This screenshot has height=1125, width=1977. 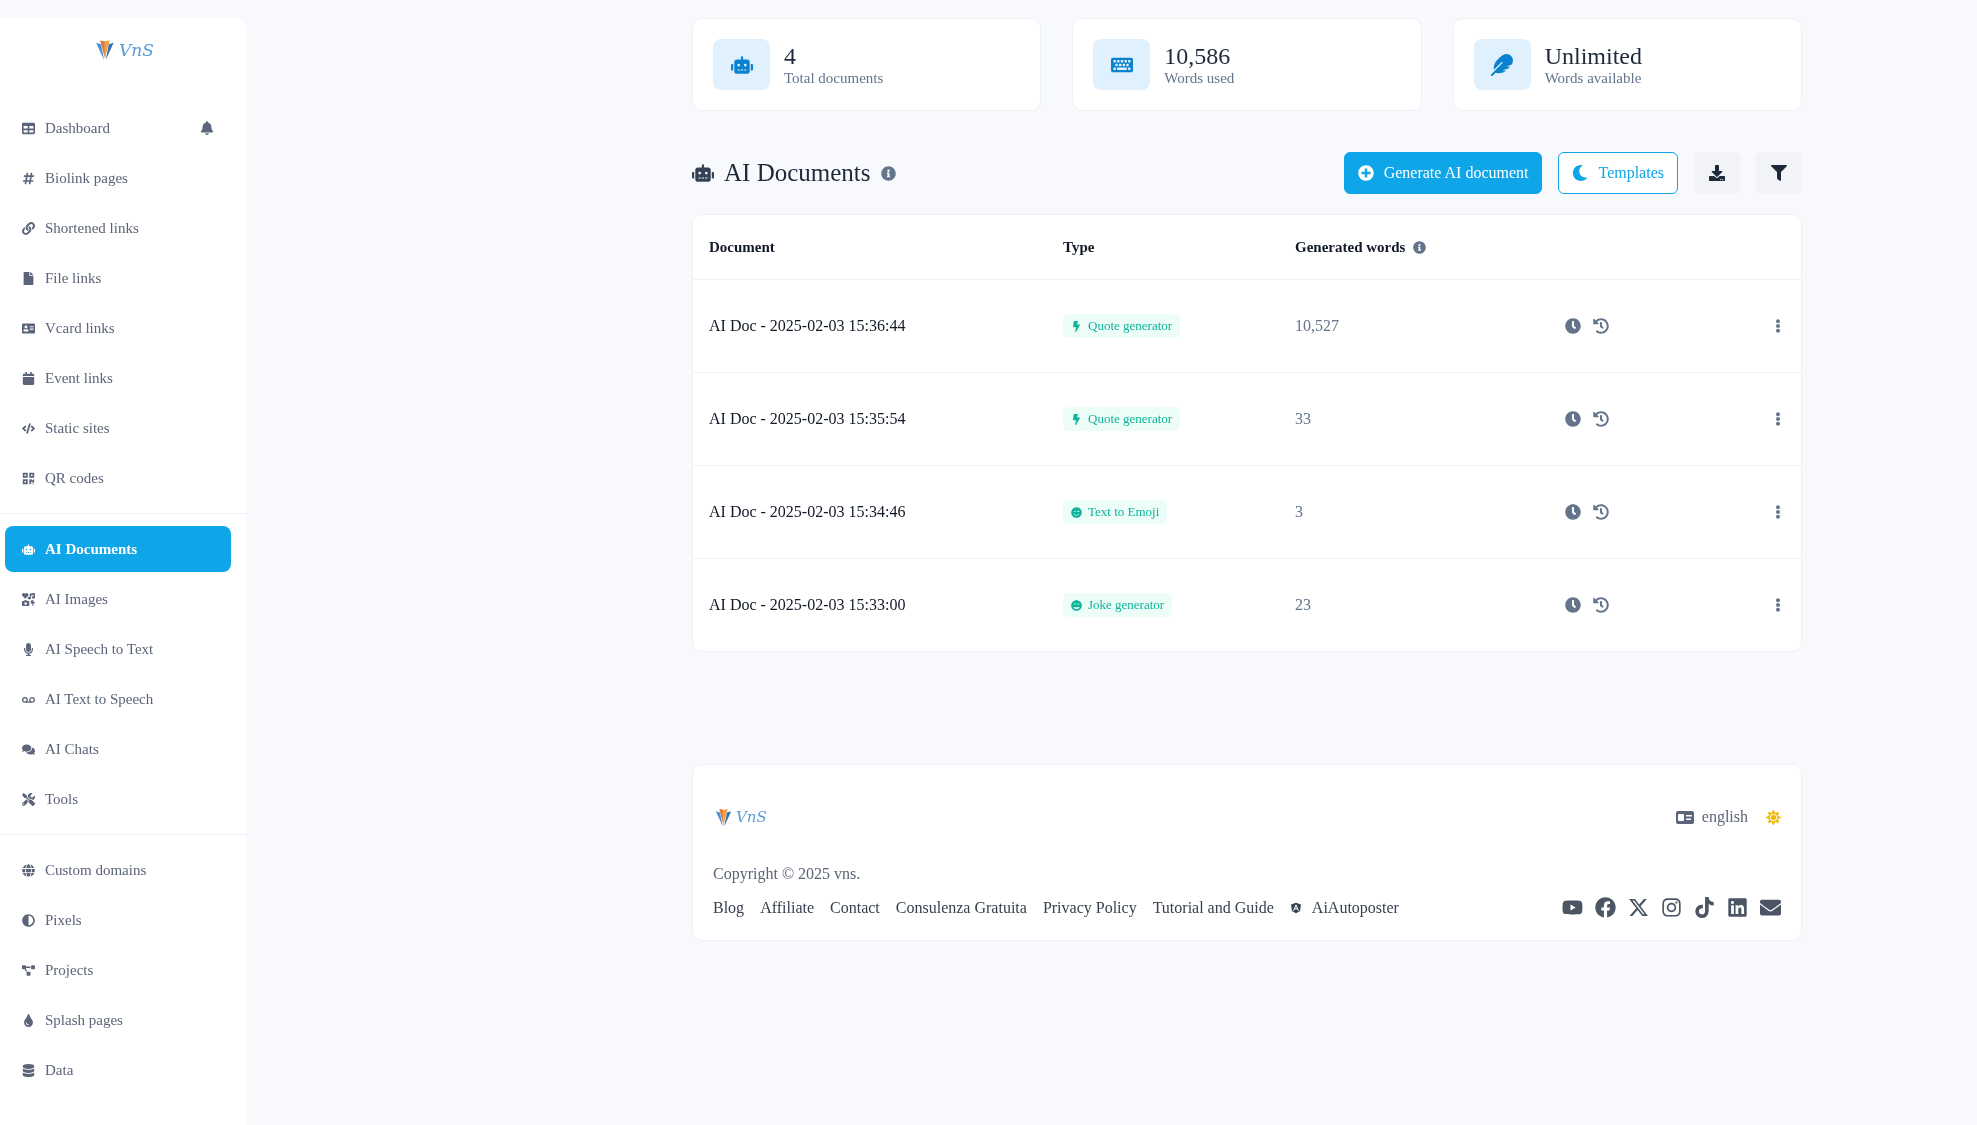 What do you see at coordinates (1199, 78) in the screenshot?
I see `stat-label: Words used` at bounding box center [1199, 78].